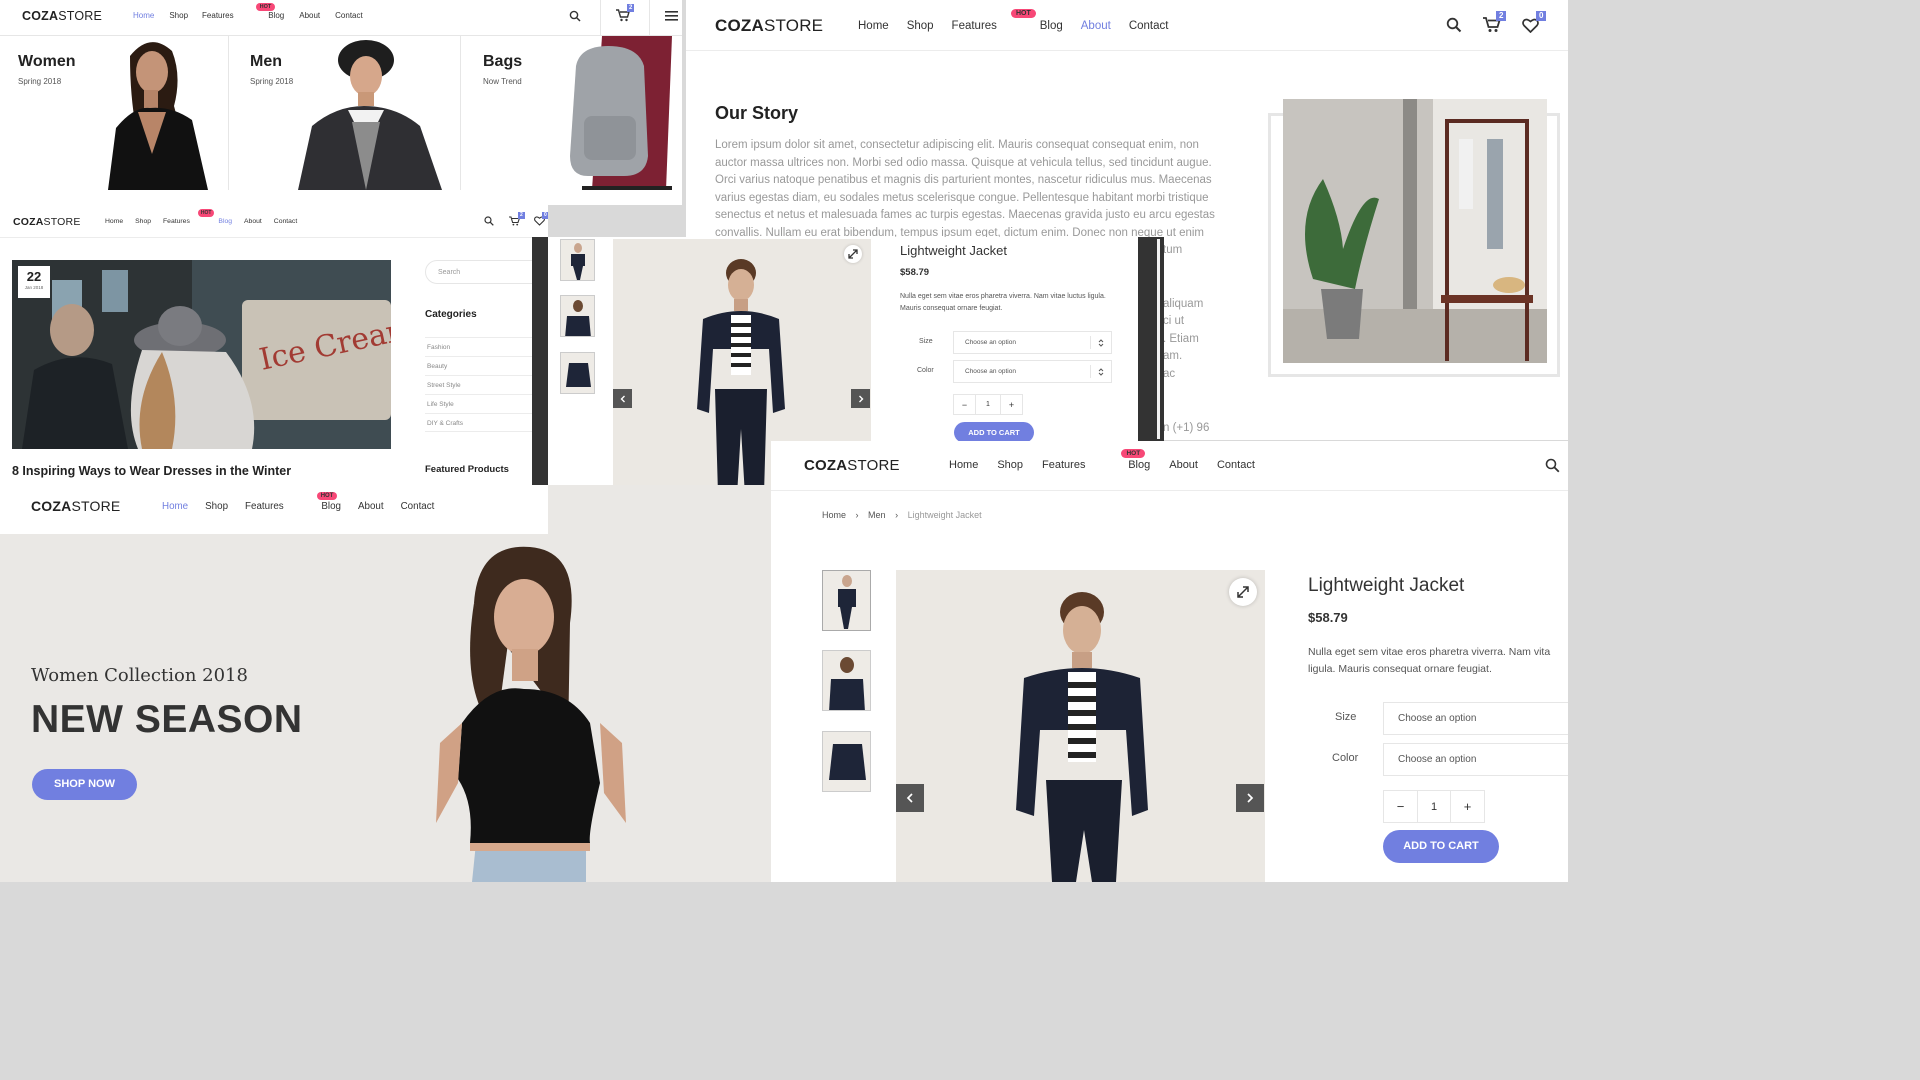 Image resolution: width=1920 pixels, height=1080 pixels. What do you see at coordinates (1090, 342) in the screenshot?
I see `select-divider` at bounding box center [1090, 342].